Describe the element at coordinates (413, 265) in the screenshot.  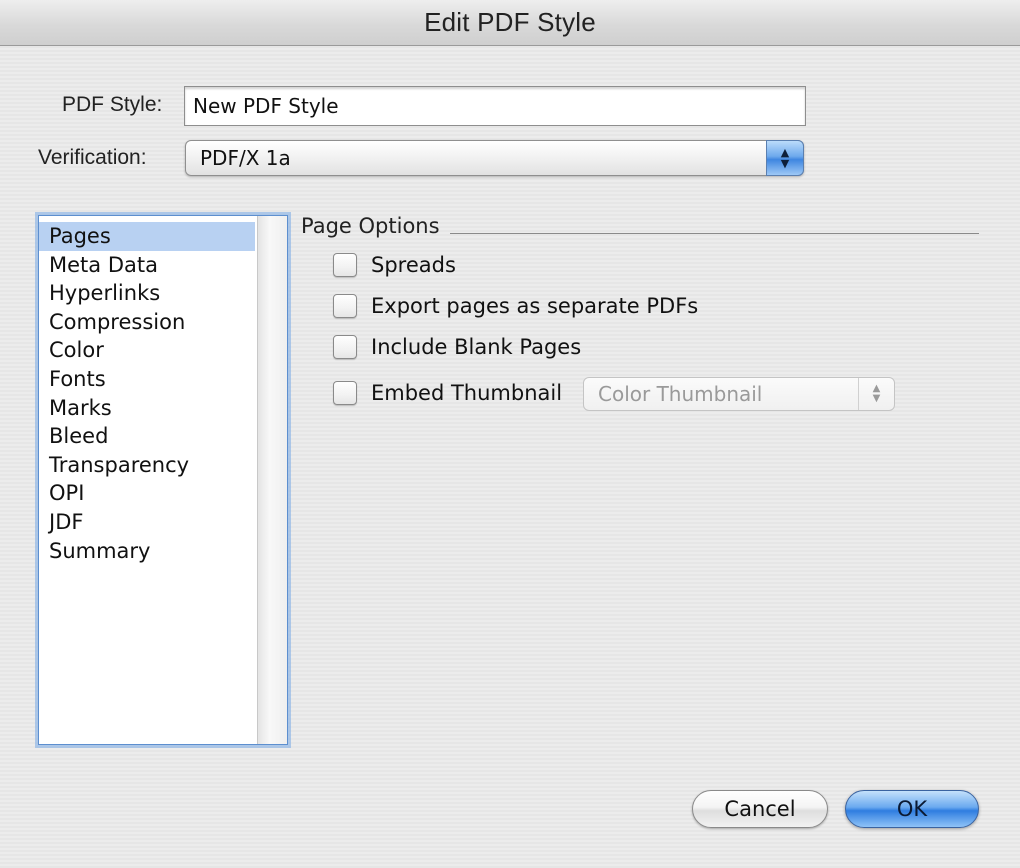
I see `spreads-label: Spreads` at that location.